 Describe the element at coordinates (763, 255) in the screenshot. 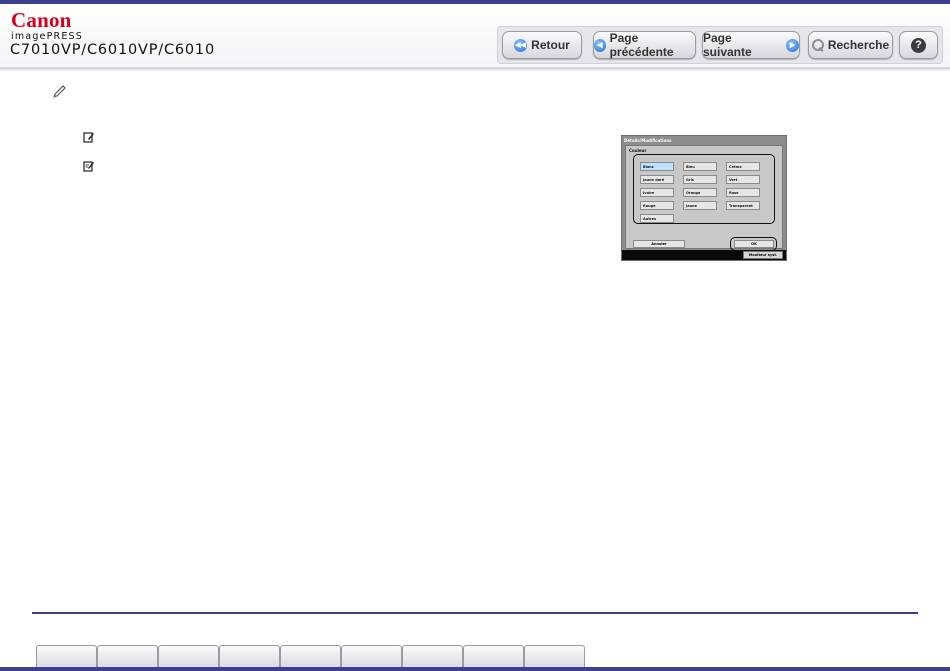

I see `system-monitor-button: Moniteur syst.` at that location.